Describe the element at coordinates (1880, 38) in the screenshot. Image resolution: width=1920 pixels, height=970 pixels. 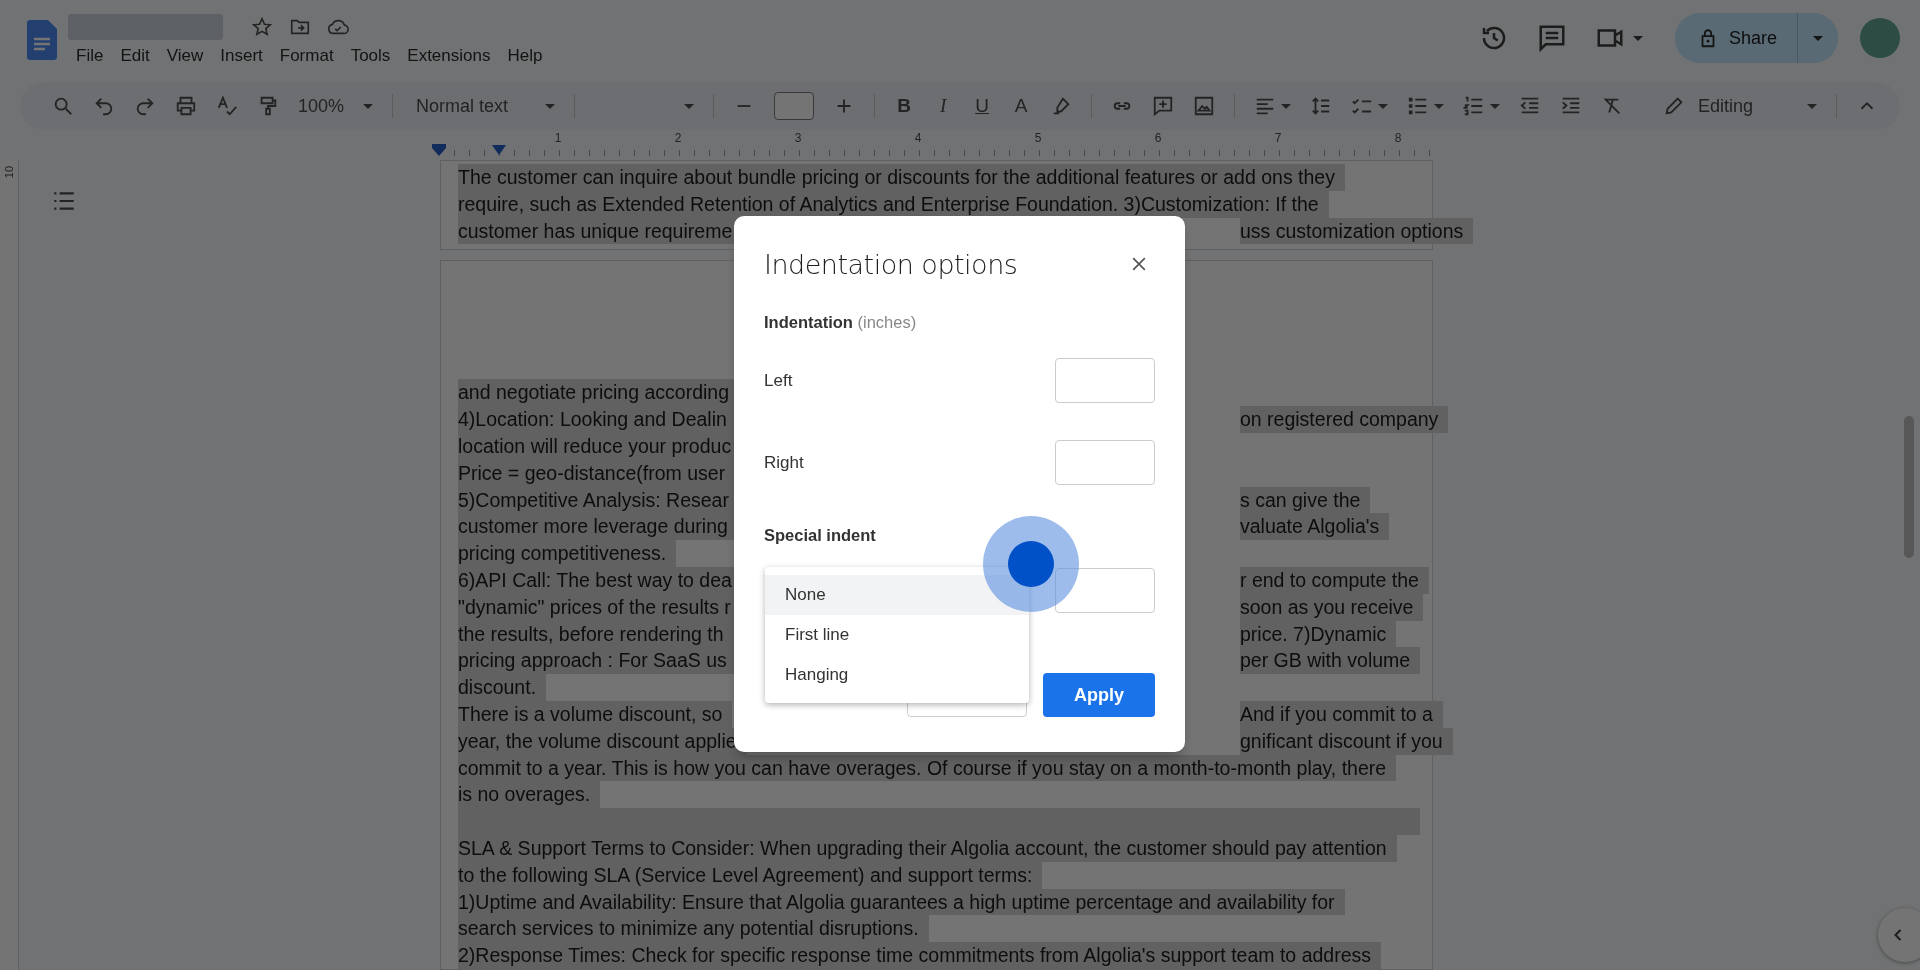
I see `avatar` at that location.